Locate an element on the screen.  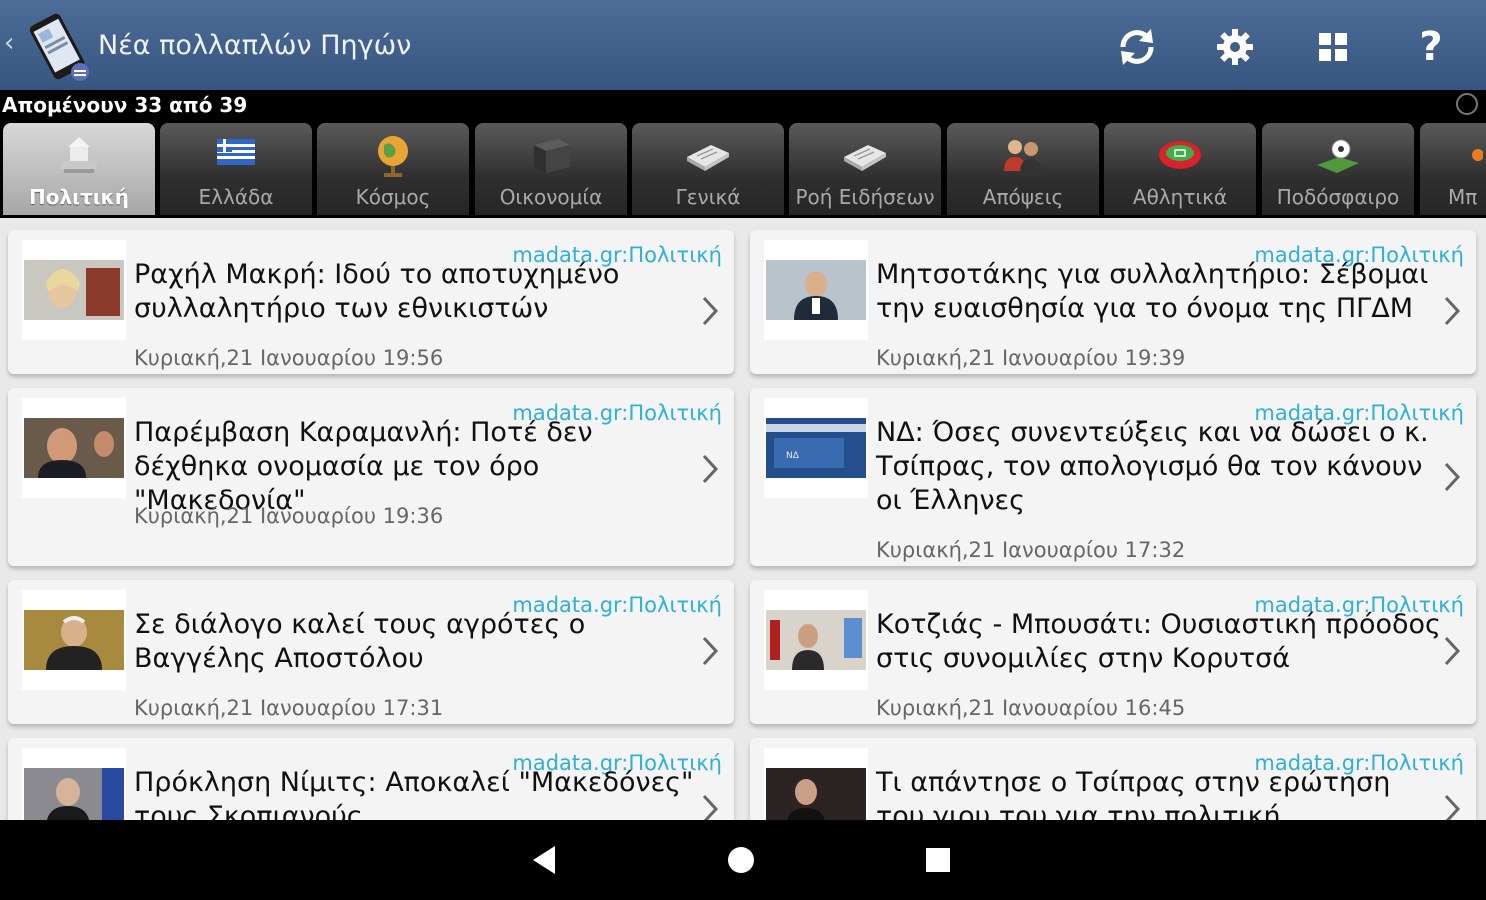
tab-general: Γενικά is located at coordinates (708, 169).